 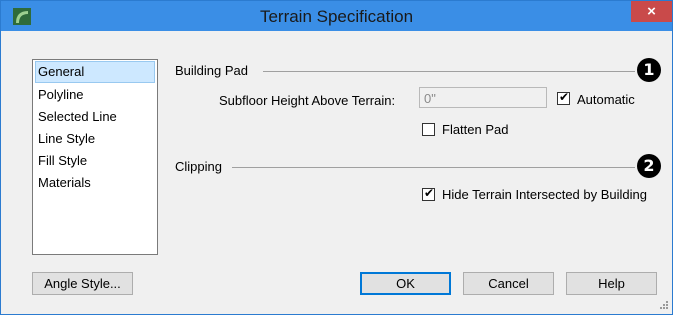 What do you see at coordinates (95, 139) in the screenshot?
I see `list-item-line-style: Line Style` at bounding box center [95, 139].